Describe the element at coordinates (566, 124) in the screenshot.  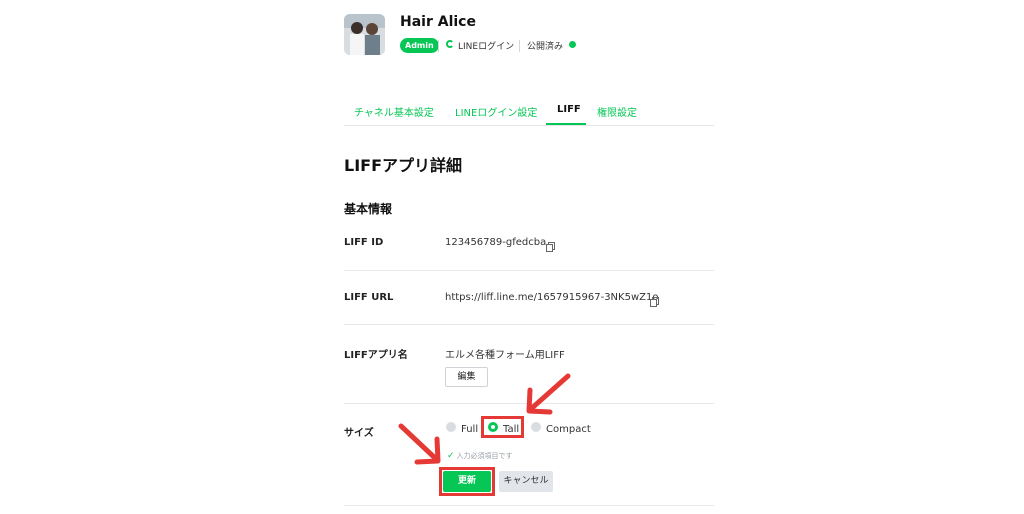
I see `active-tab-indicator` at that location.